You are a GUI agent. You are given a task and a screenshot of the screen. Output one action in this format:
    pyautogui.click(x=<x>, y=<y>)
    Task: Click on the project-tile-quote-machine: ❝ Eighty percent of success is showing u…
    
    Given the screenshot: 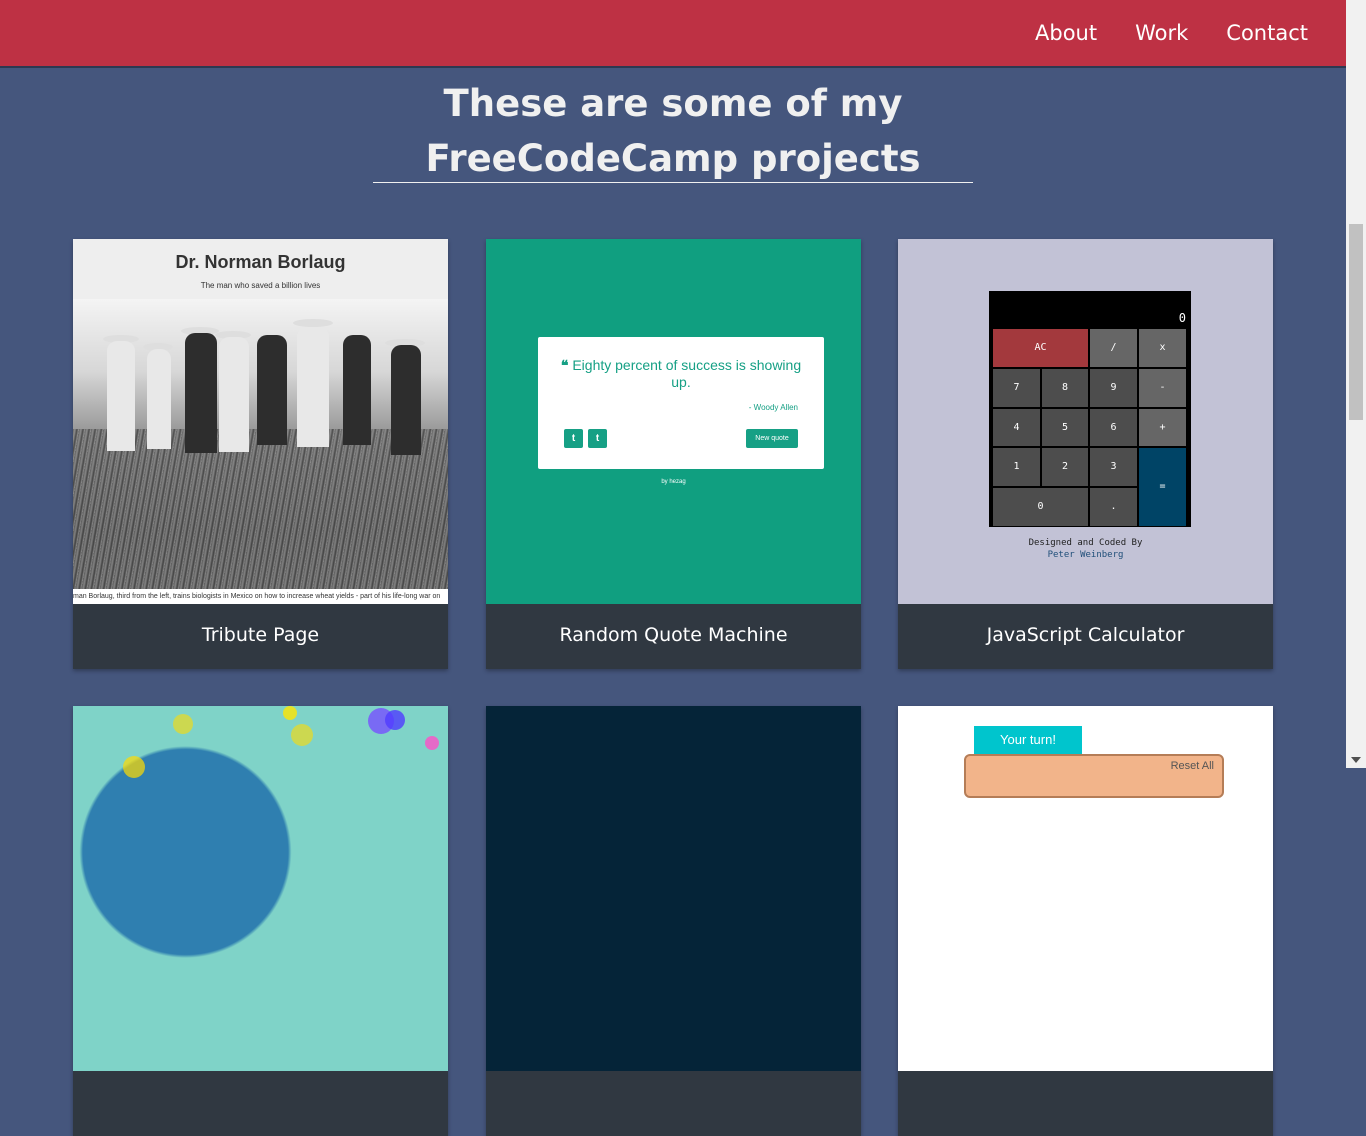 What is the action you would take?
    pyautogui.click(x=673, y=454)
    